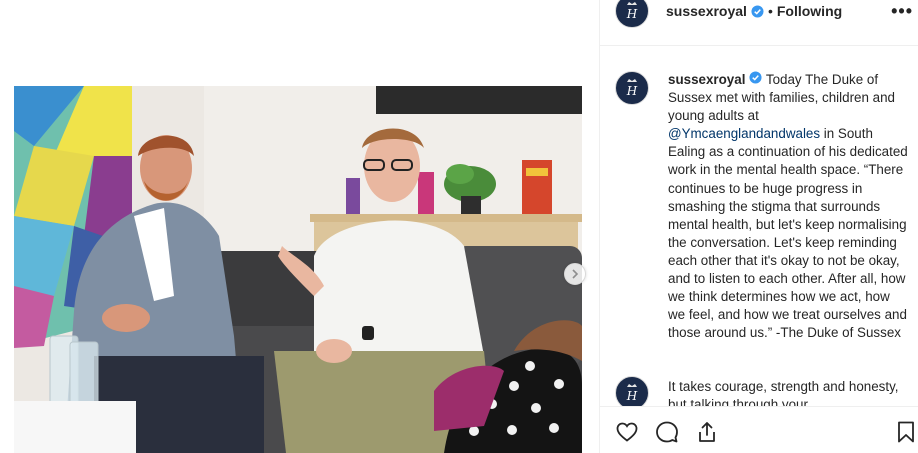  I want to click on save-button, so click(905, 432).